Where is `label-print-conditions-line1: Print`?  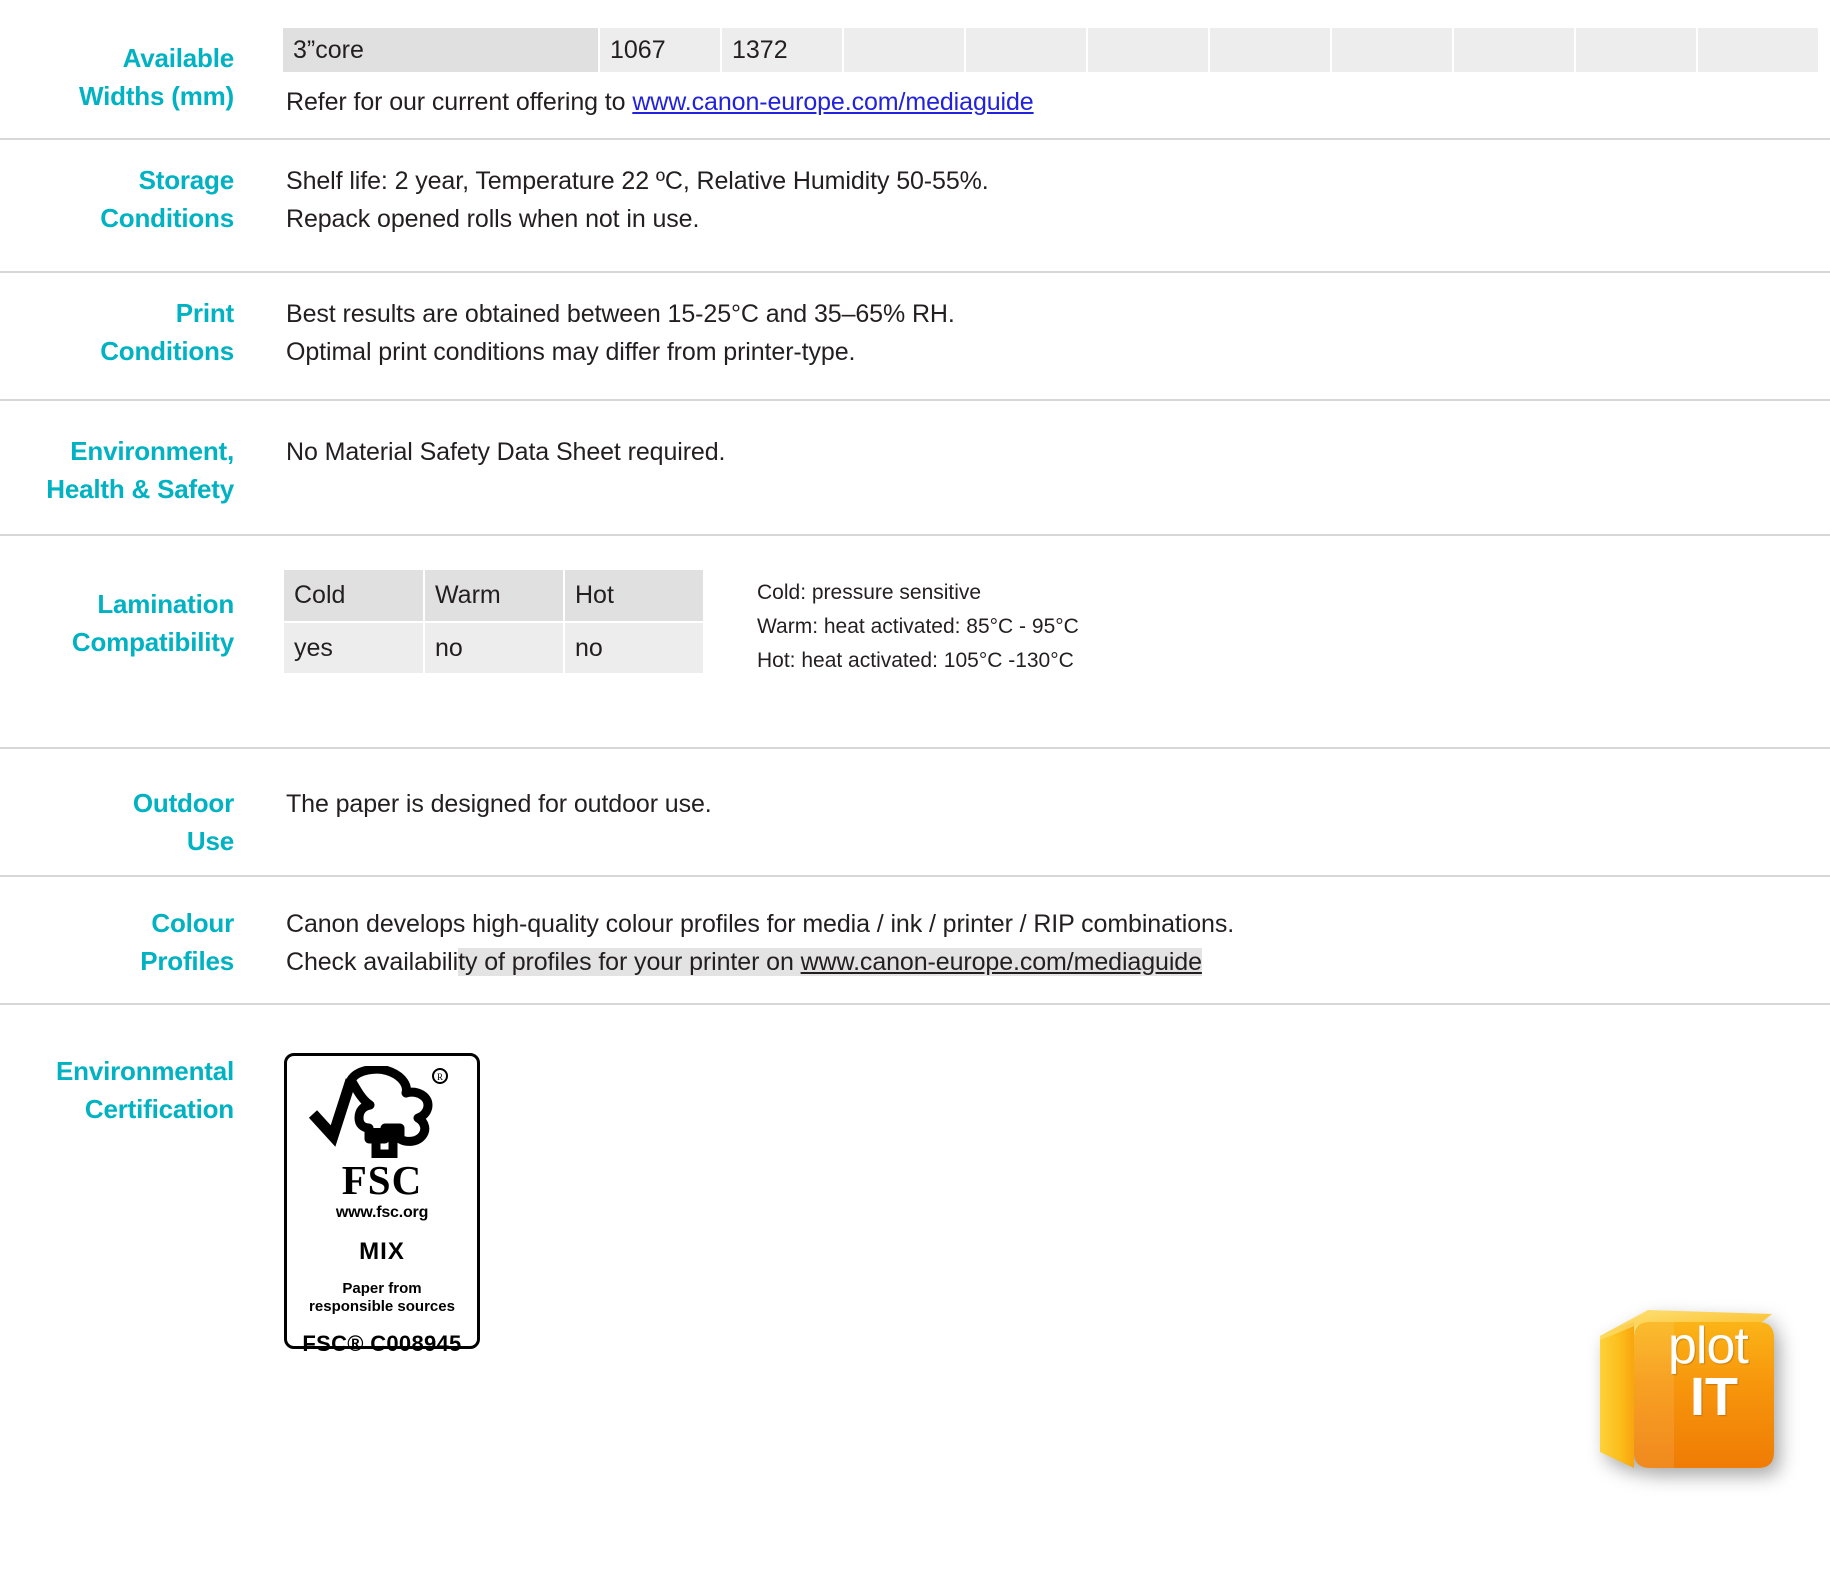
label-print-conditions-line1: Print is located at coordinates (204, 313).